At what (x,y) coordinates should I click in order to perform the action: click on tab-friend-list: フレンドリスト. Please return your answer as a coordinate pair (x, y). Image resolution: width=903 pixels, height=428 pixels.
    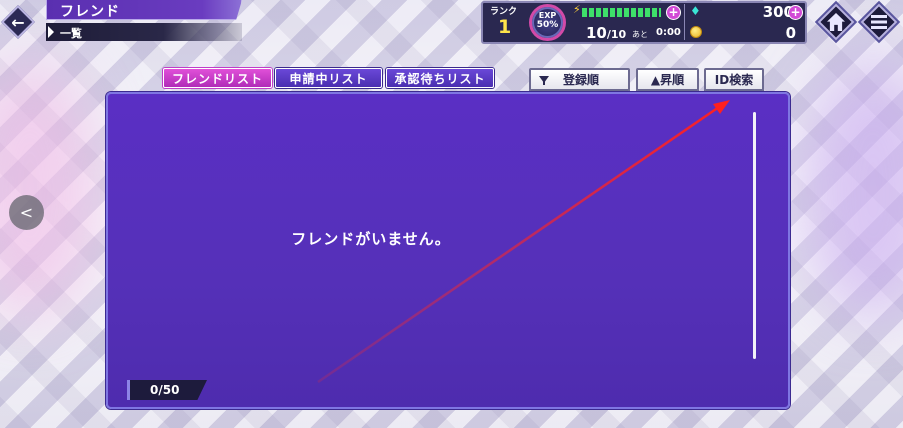
    Looking at the image, I should click on (217, 78).